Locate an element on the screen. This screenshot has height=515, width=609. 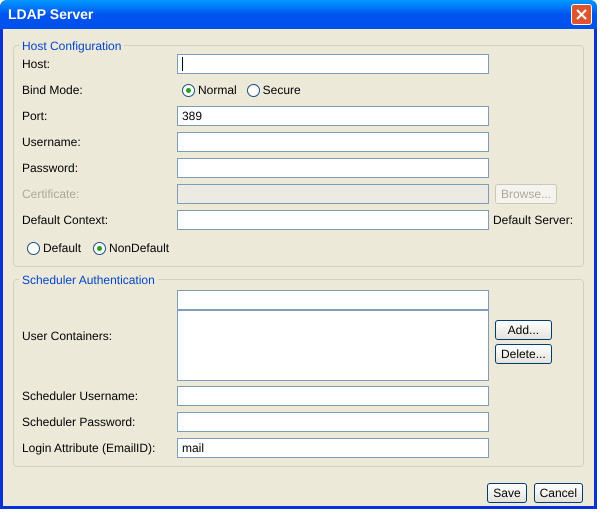
field-label: Password: is located at coordinates (51, 168).